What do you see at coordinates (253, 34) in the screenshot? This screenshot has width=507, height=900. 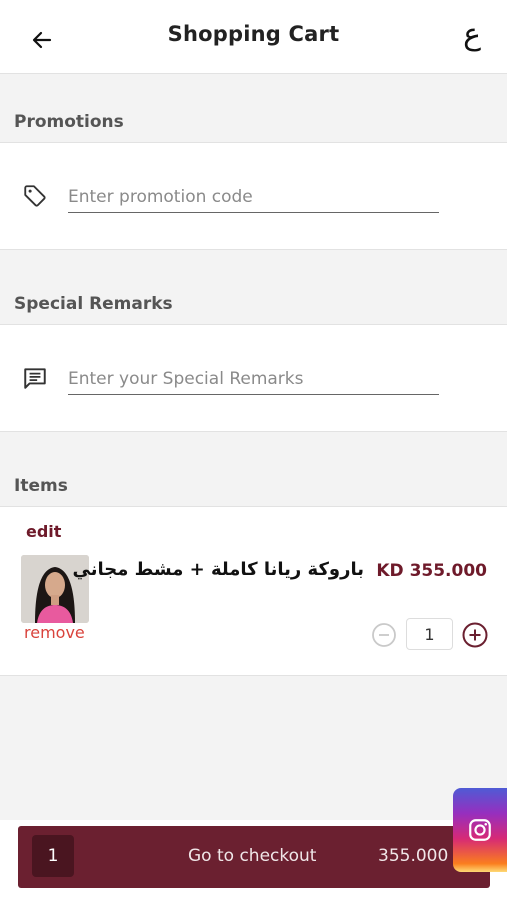 I see `page-title: Shopping Cart` at bounding box center [253, 34].